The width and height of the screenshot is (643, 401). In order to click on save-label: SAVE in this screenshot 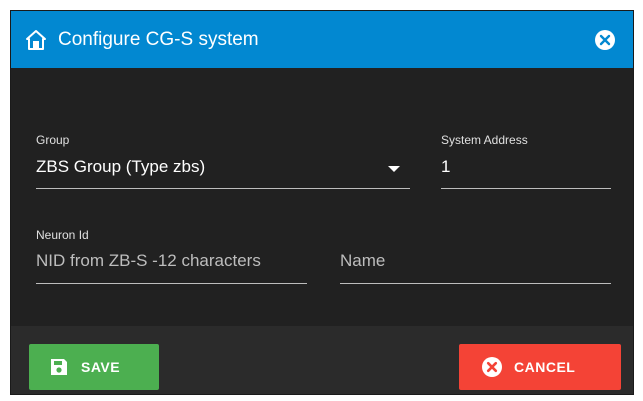, I will do `click(101, 367)`.